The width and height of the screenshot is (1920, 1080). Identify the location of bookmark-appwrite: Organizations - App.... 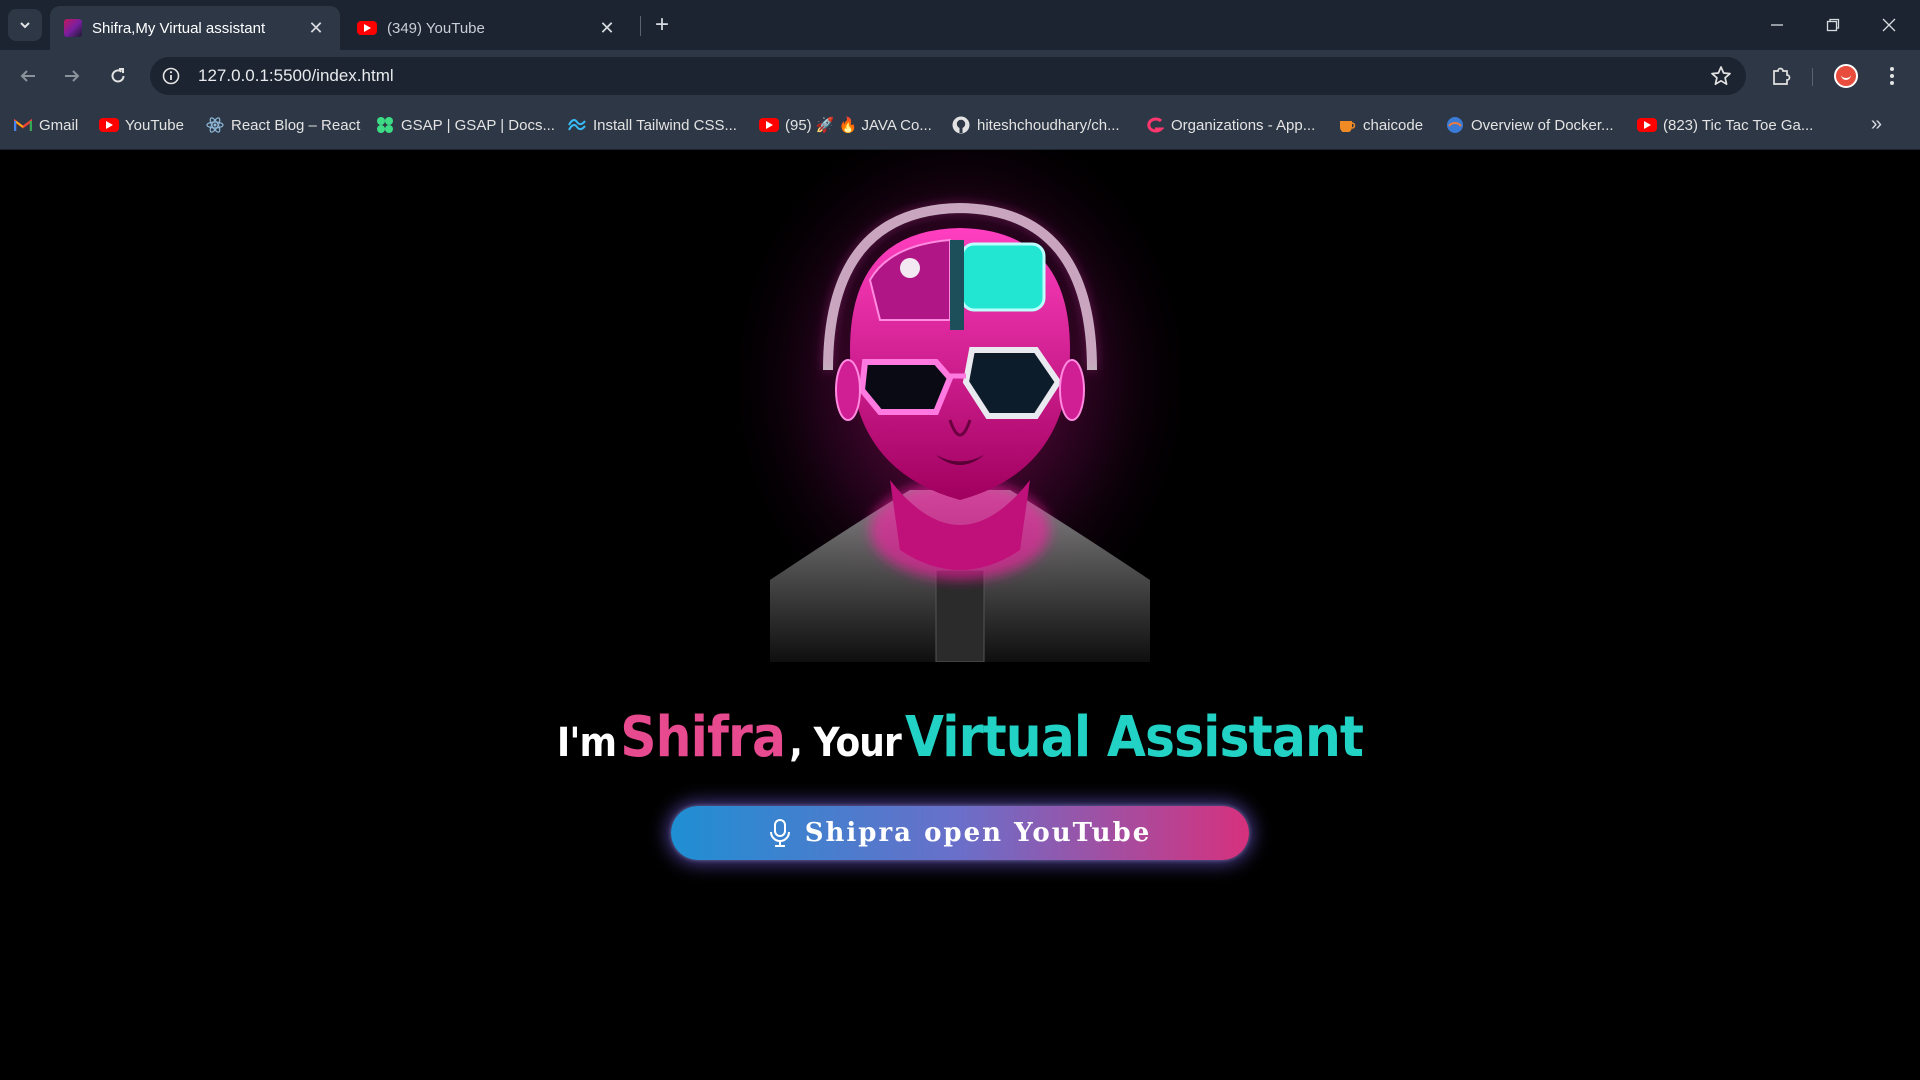
(1230, 125).